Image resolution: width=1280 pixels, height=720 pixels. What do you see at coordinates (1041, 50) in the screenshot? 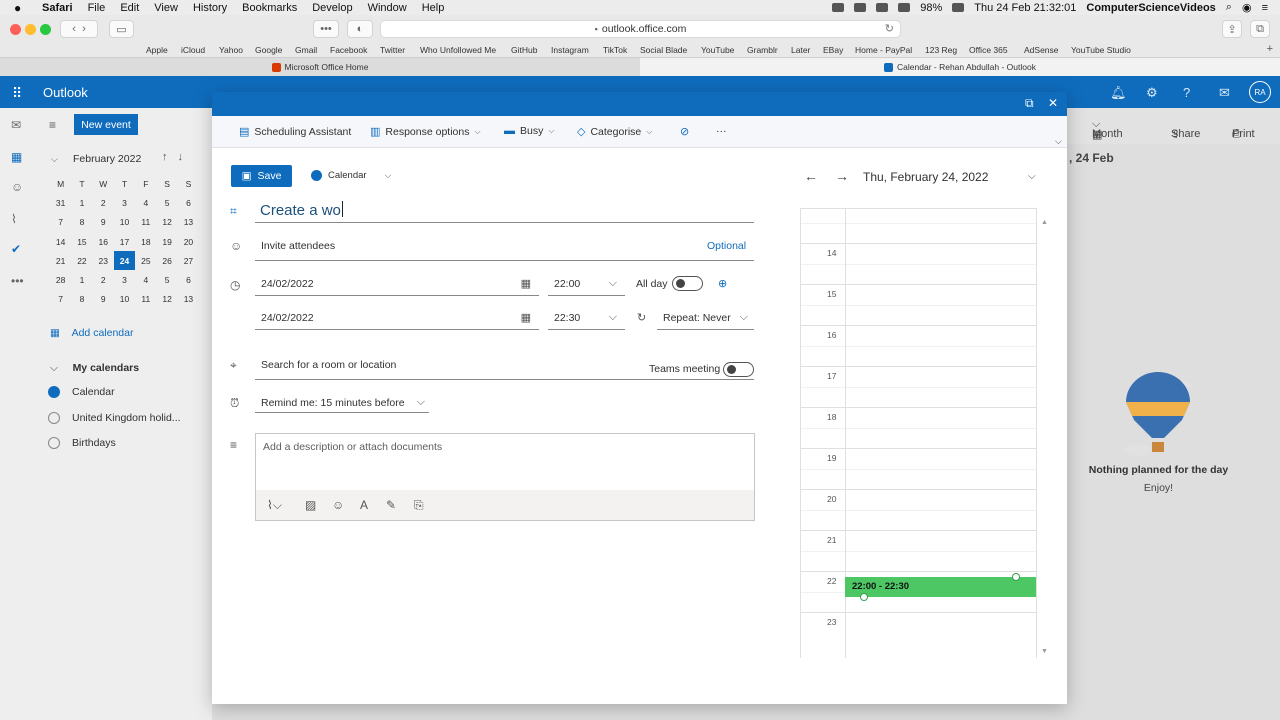
I see `favorite-link: AdSense` at bounding box center [1041, 50].